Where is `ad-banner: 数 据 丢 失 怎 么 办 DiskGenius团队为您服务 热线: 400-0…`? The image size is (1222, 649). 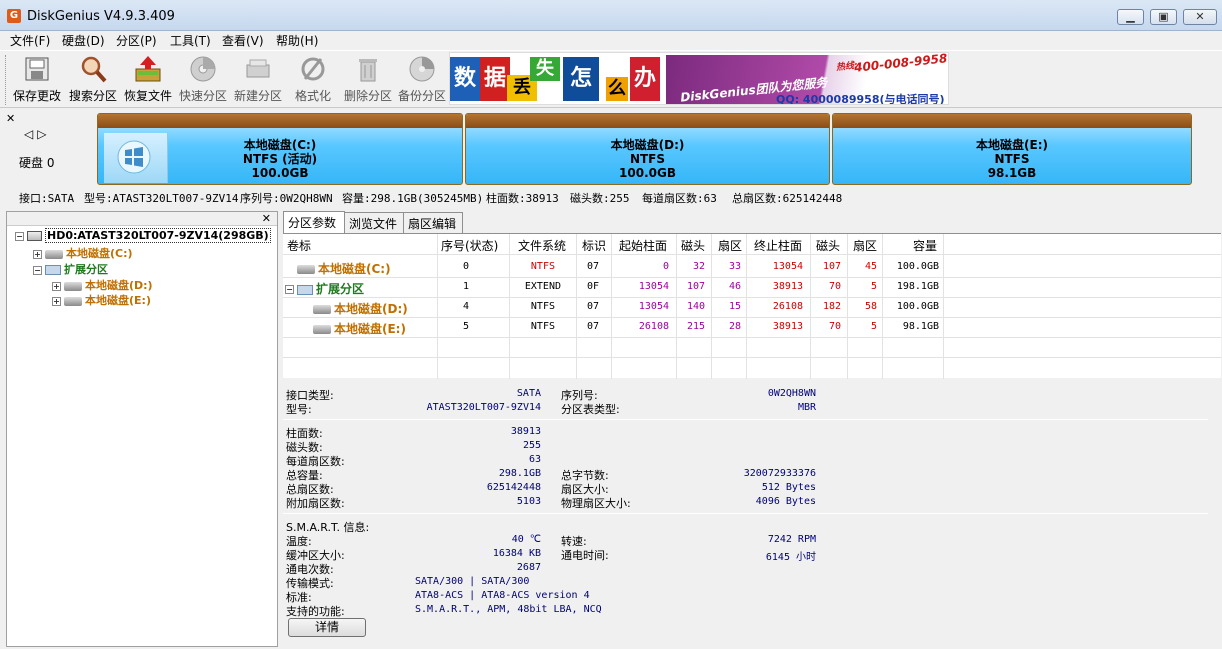
ad-banner: 数 据 丢 失 怎 么 办 DiskGenius团队为您服务 热线: 400-0… is located at coordinates (699, 78).